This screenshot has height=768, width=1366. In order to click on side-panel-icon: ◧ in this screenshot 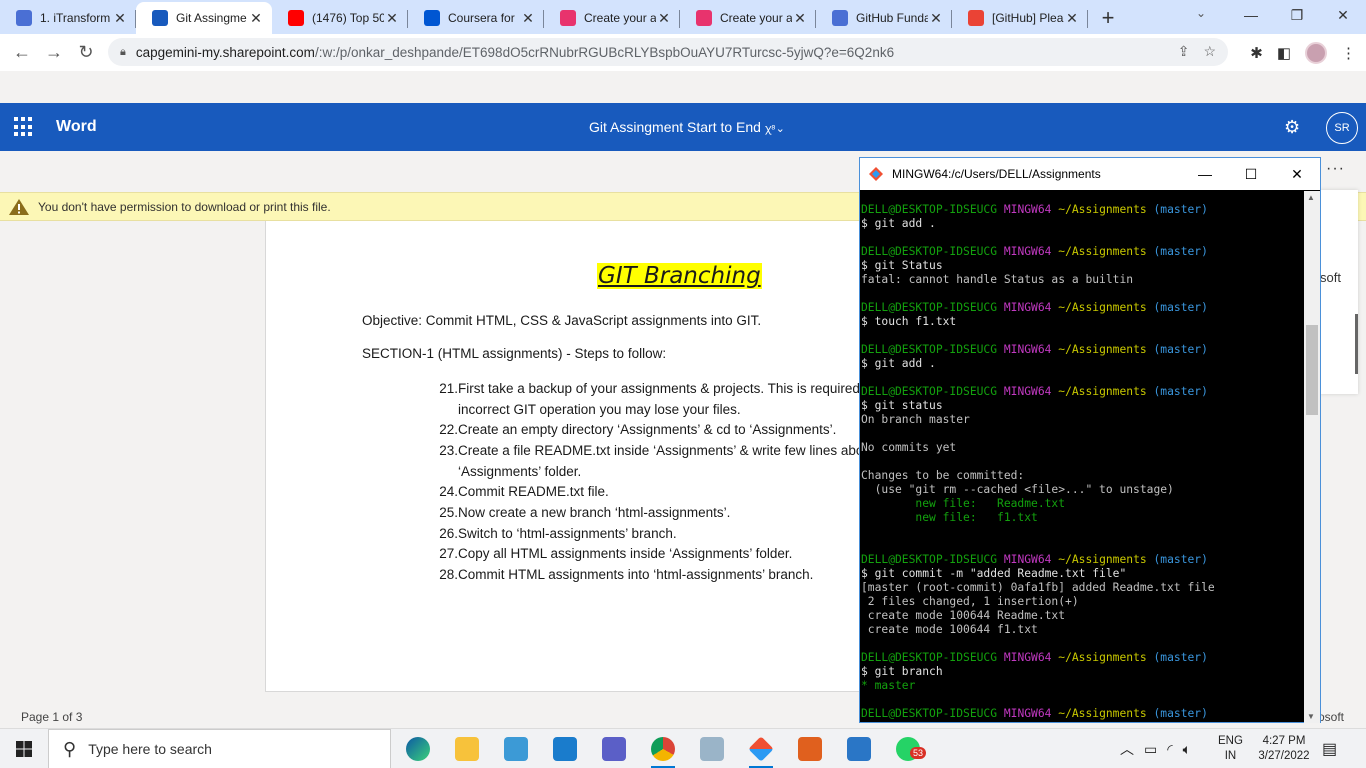, I will do `click(1284, 53)`.